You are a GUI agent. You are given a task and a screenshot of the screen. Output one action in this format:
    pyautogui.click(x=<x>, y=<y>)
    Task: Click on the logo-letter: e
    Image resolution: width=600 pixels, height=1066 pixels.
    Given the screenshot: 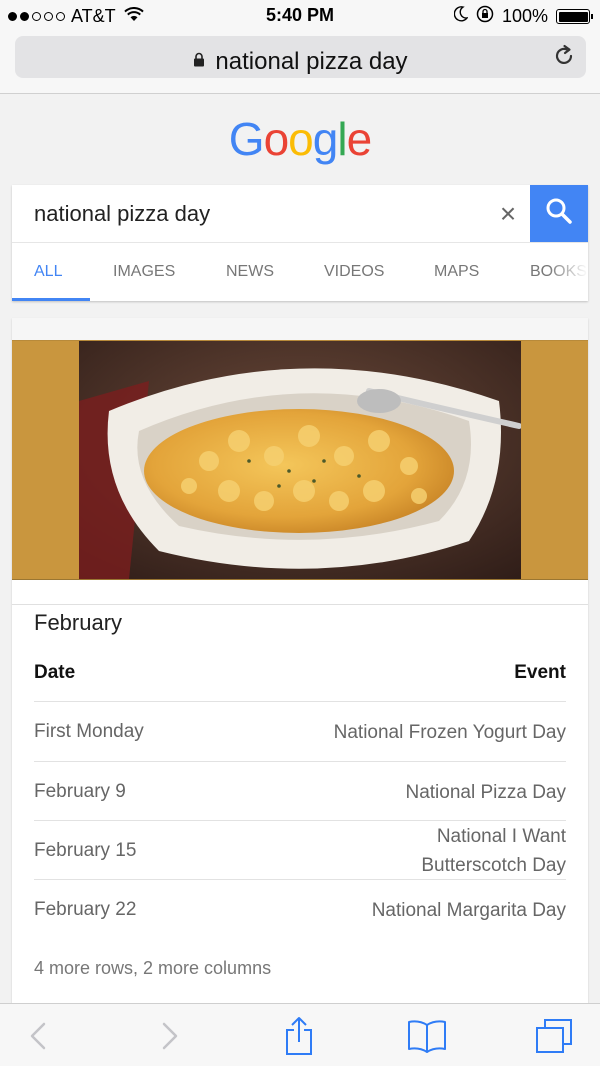 What is the action you would take?
    pyautogui.click(x=359, y=139)
    